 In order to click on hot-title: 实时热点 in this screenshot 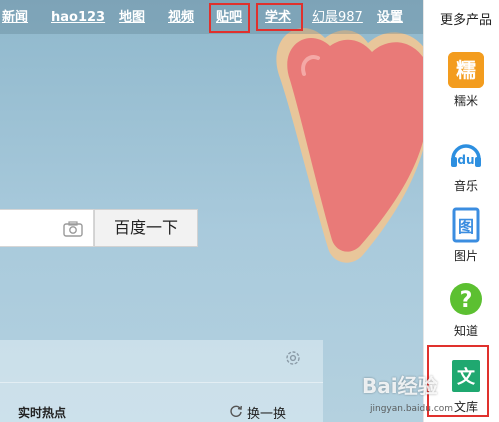, I will do `click(42, 413)`.